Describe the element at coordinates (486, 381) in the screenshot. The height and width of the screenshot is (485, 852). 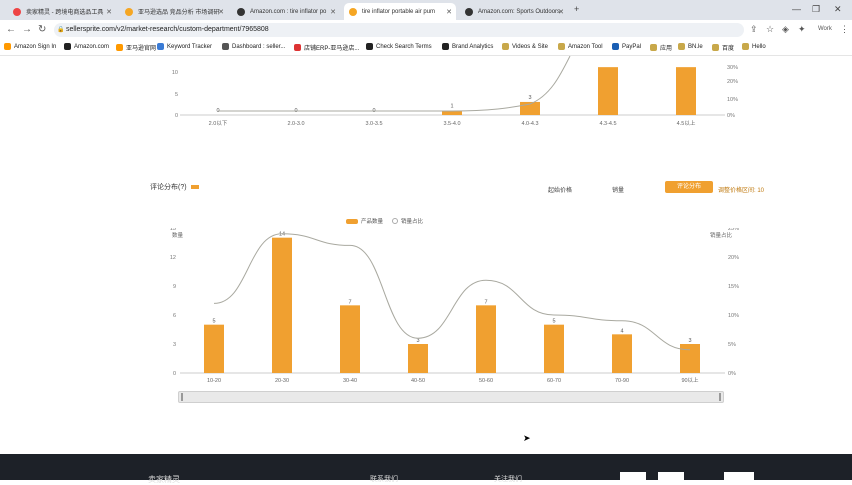
I see `x-tick-label: 50-60` at that location.